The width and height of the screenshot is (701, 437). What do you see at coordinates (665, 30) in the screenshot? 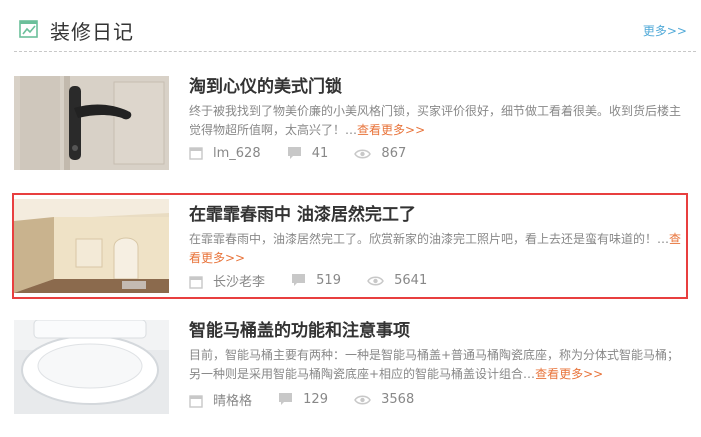
I see `more-link: 更多>>` at bounding box center [665, 30].